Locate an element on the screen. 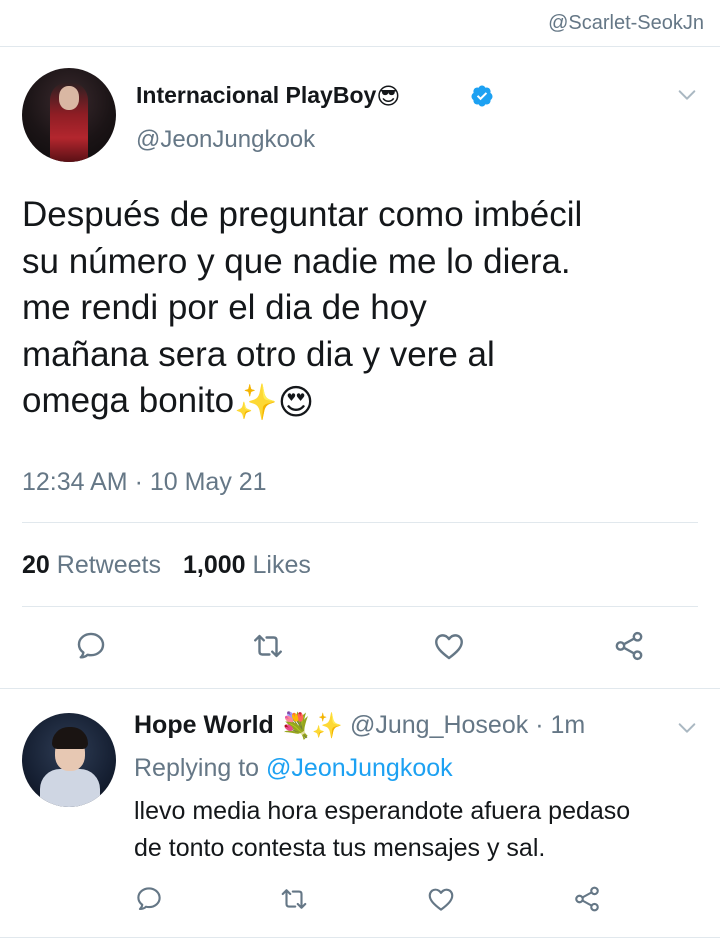  watermark: @Scarlet-SeokJn is located at coordinates (626, 23).